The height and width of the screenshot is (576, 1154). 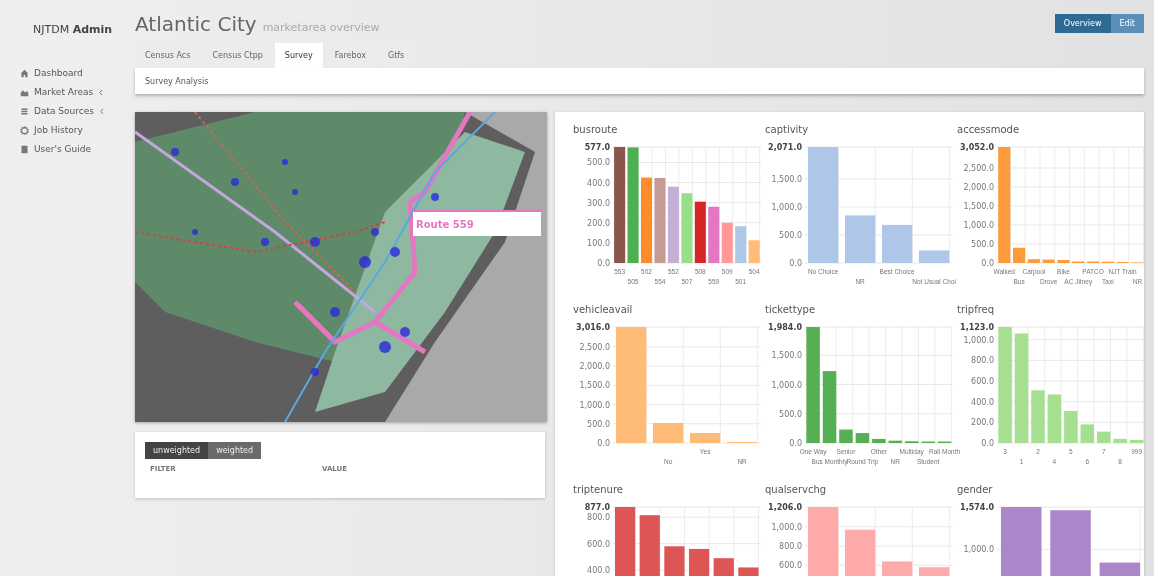 What do you see at coordinates (73, 29) in the screenshot?
I see `brand-logo: NJTDM Admin` at bounding box center [73, 29].